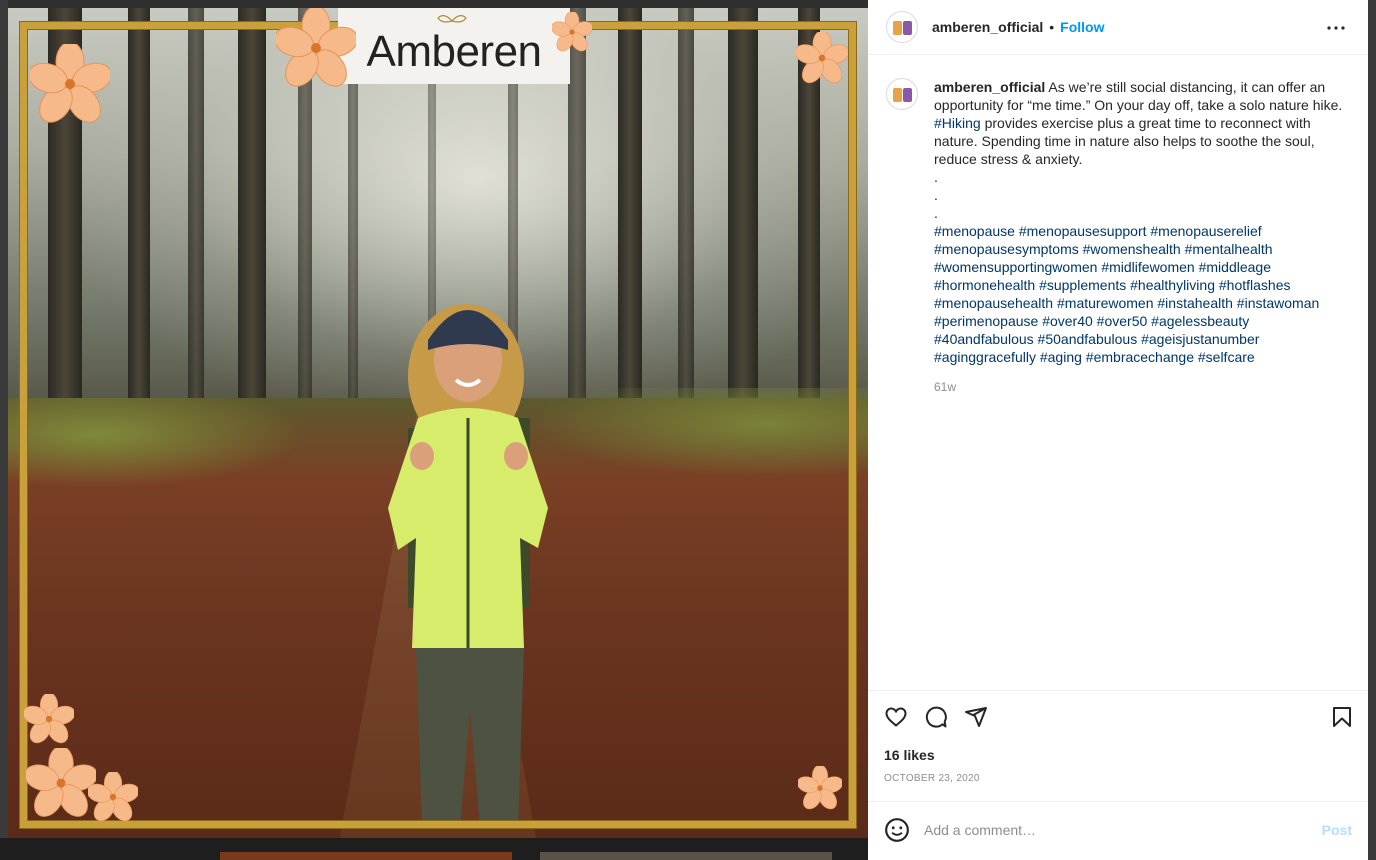 This screenshot has width=1376, height=860. I want to click on hashtag-link: #supplements, so click(1082, 285).